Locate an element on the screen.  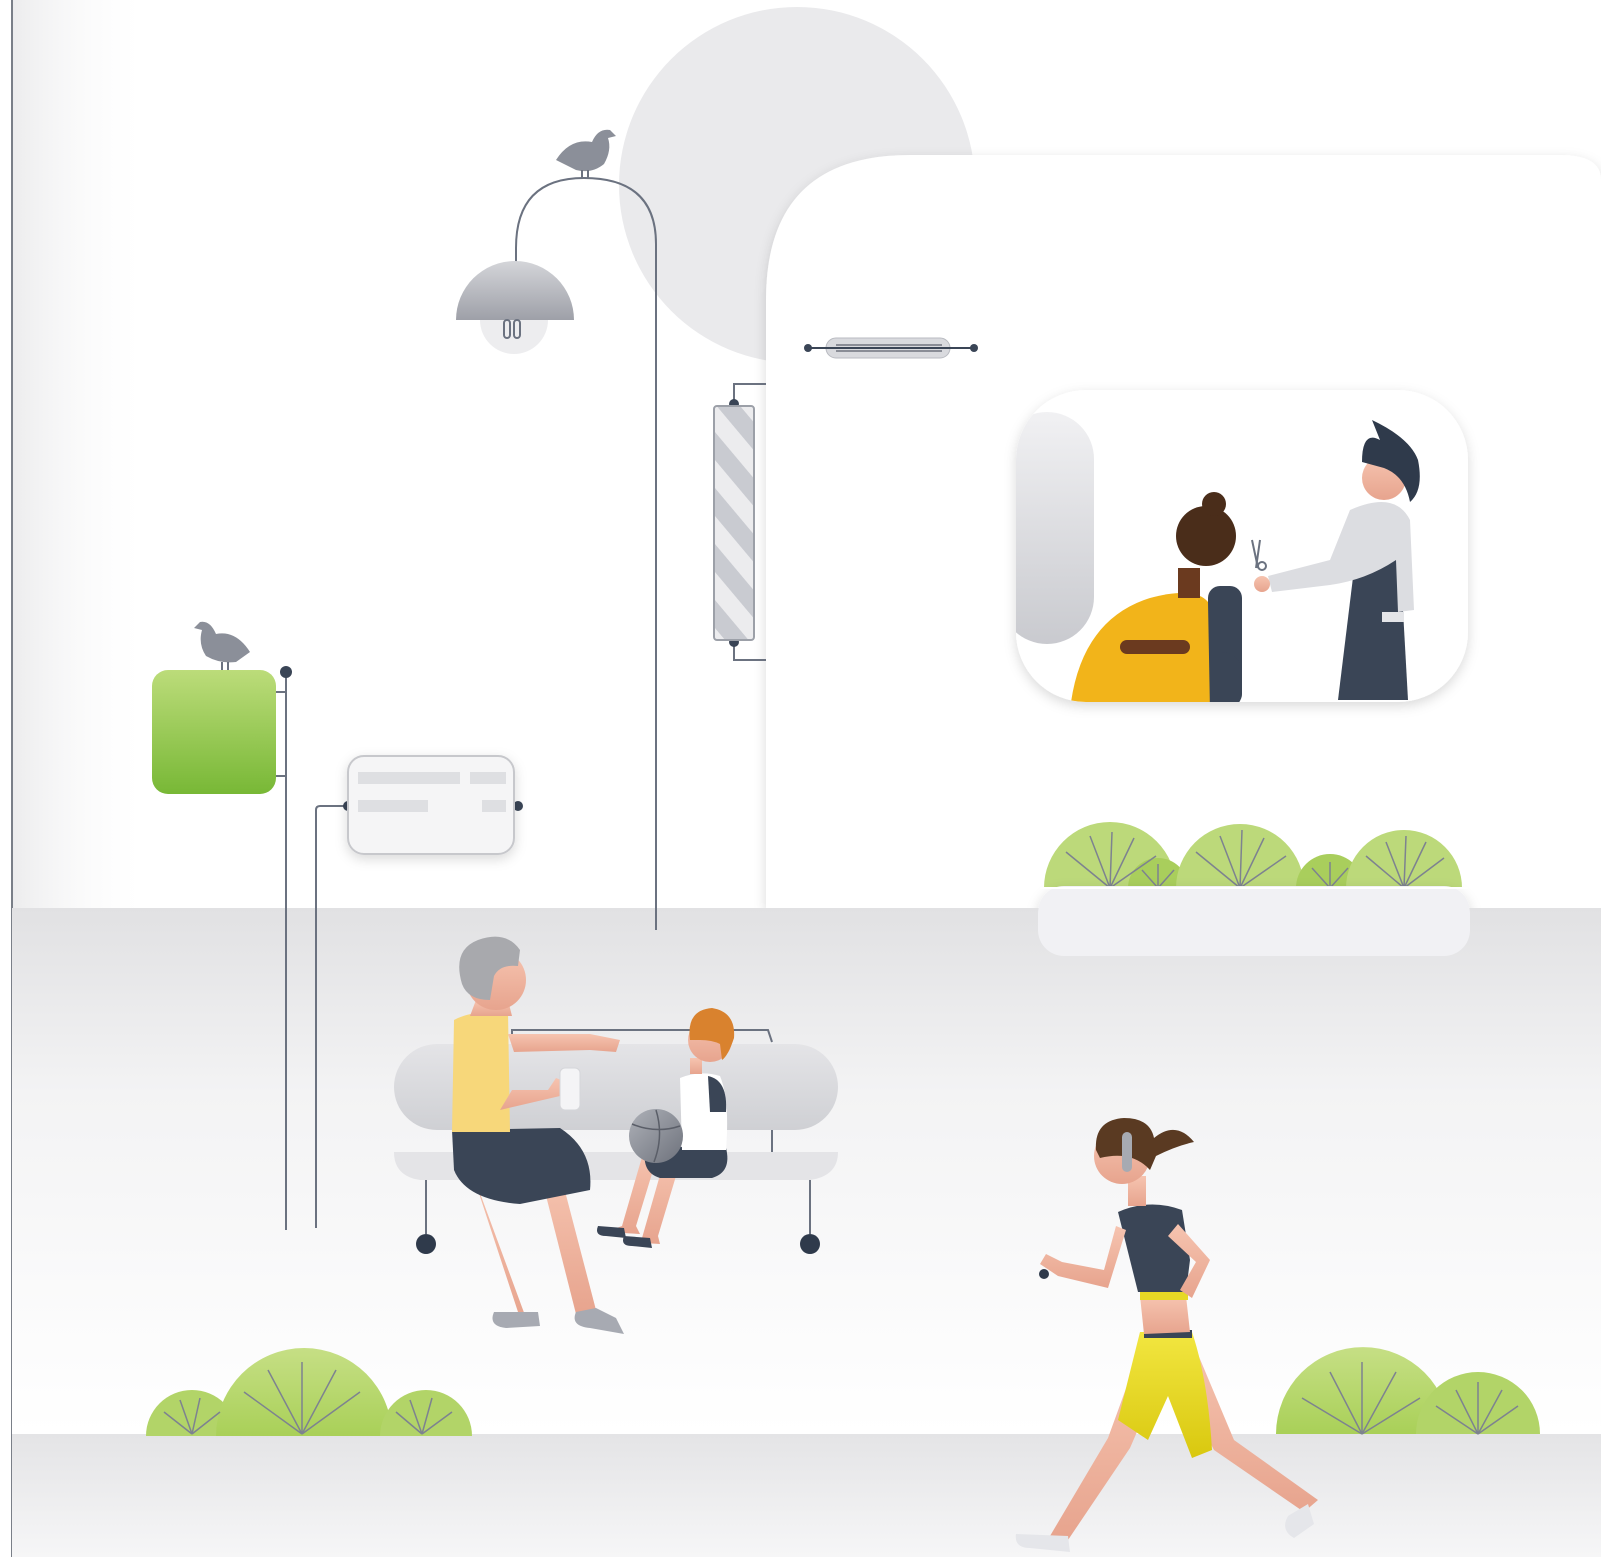
barber-shop-window is located at coordinates (1242, 546).